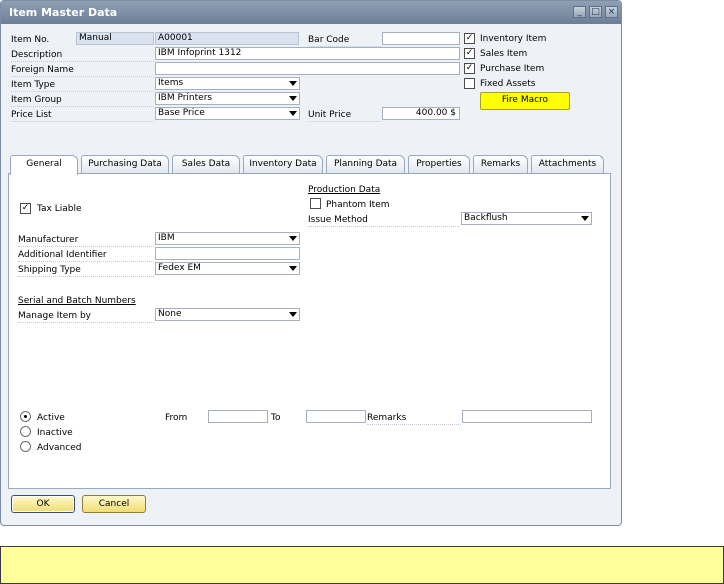 This screenshot has height=584, width=724. I want to click on issue-method-underline, so click(384, 226).